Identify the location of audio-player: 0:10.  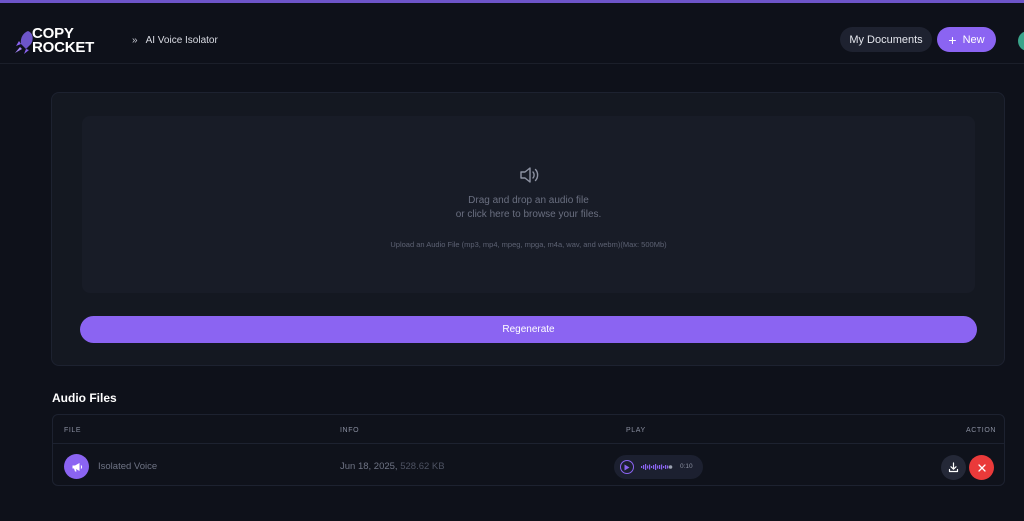
(658, 467).